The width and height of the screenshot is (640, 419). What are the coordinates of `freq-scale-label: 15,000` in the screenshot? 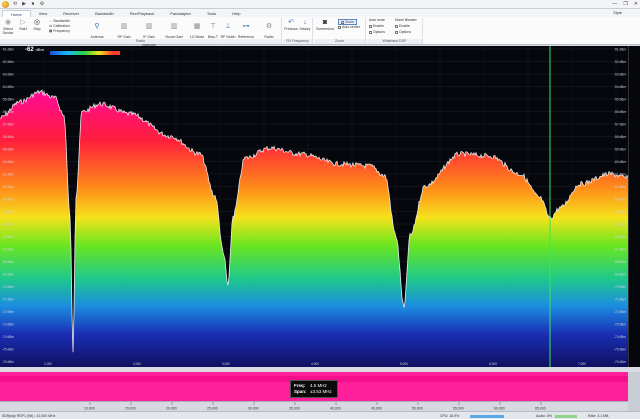 It's located at (130, 409).